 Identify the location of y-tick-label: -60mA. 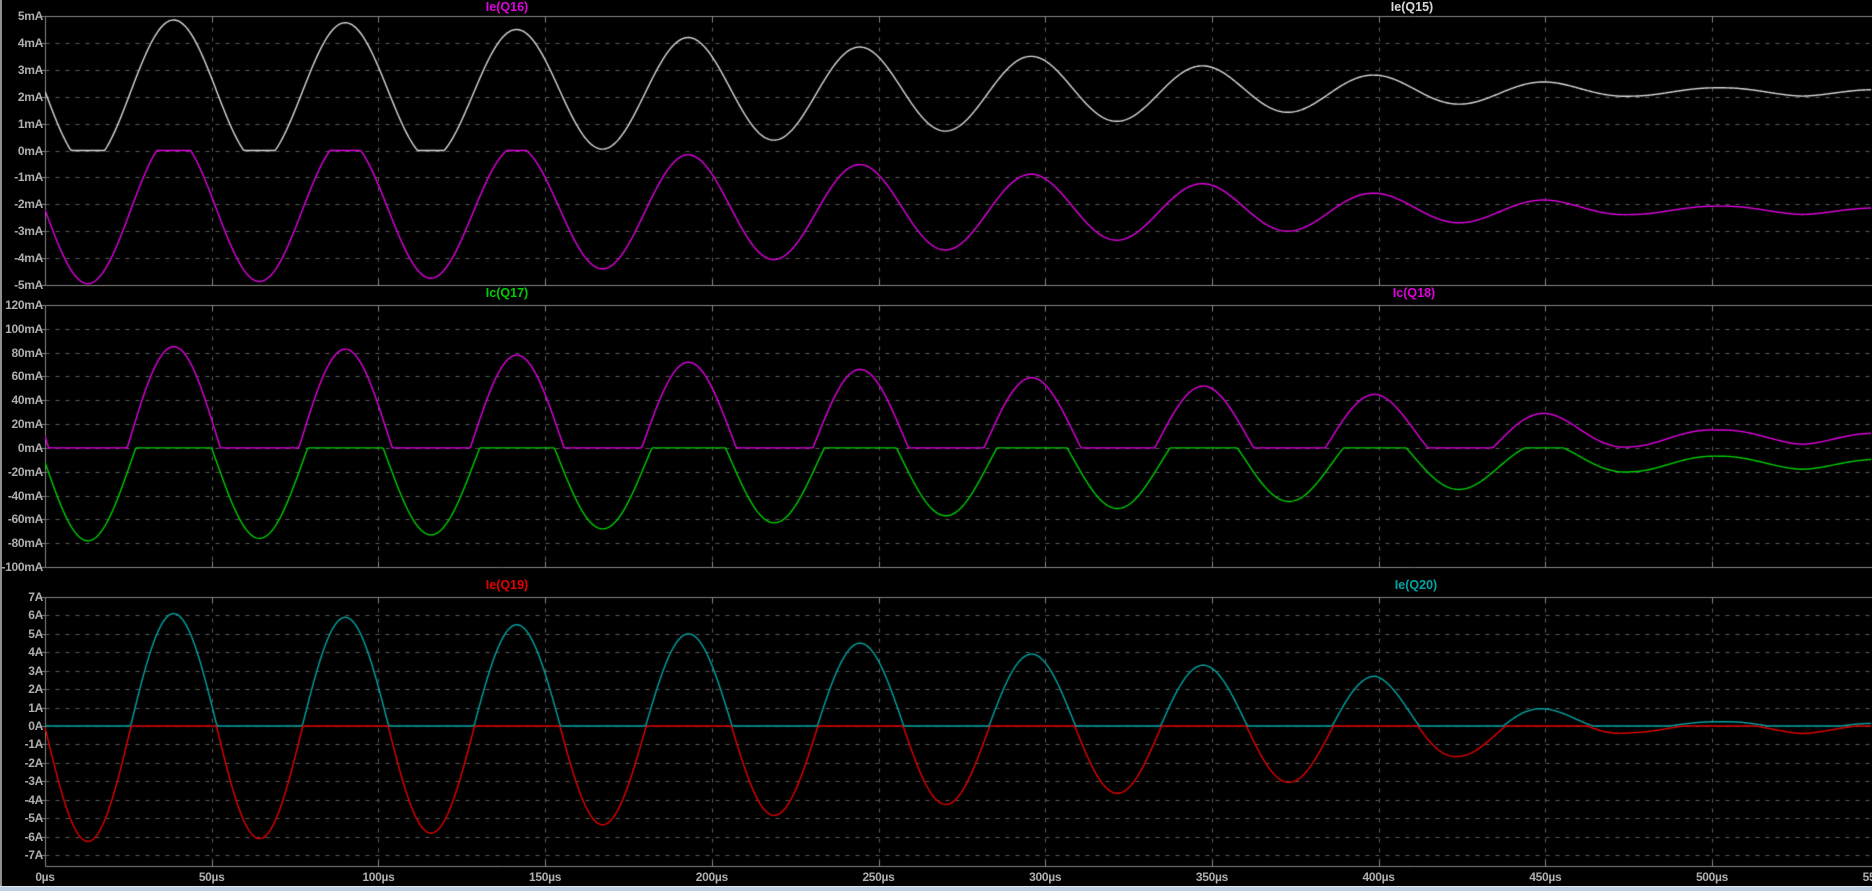
(25, 519).